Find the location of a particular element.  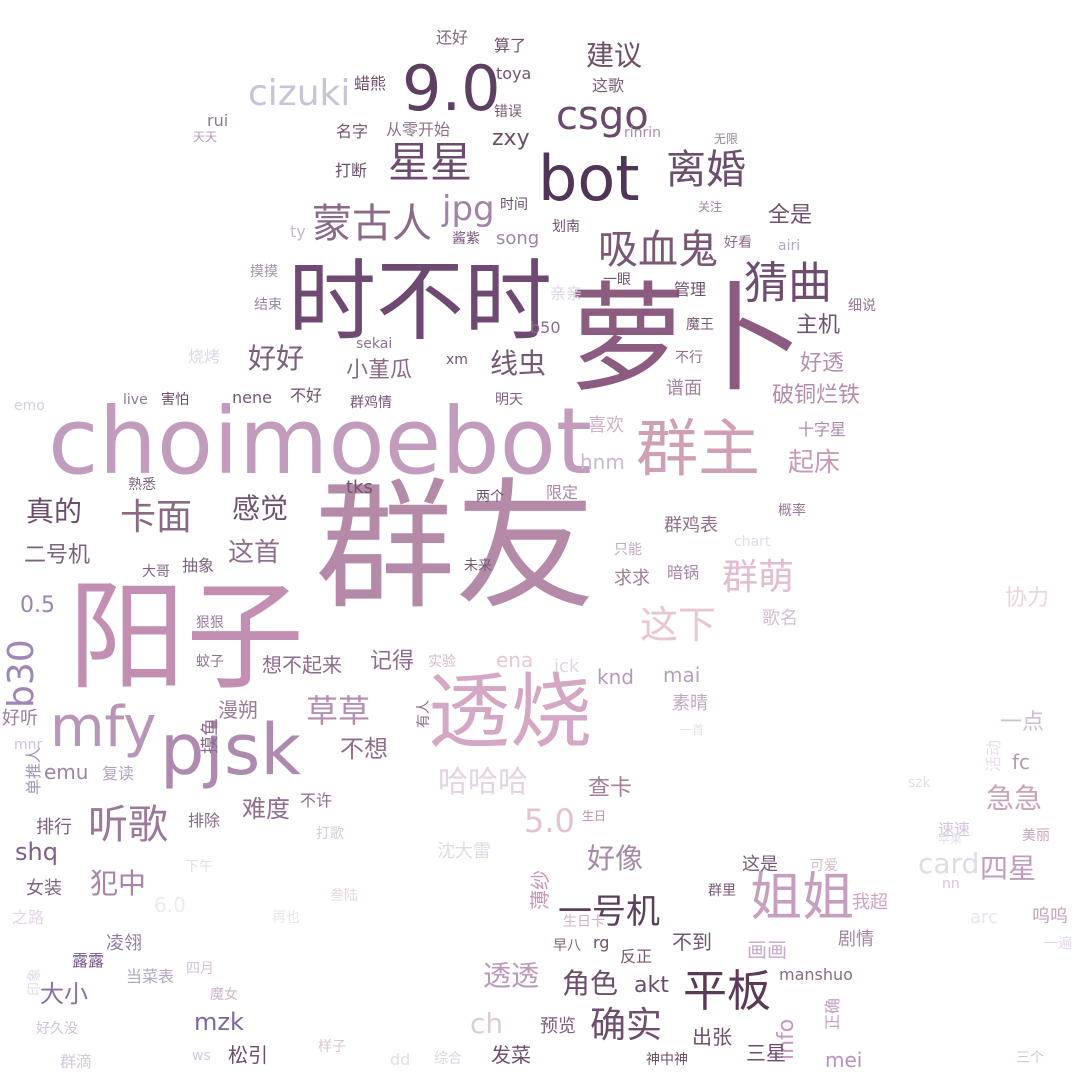

cloud-word: 0.5 is located at coordinates (37, 605).